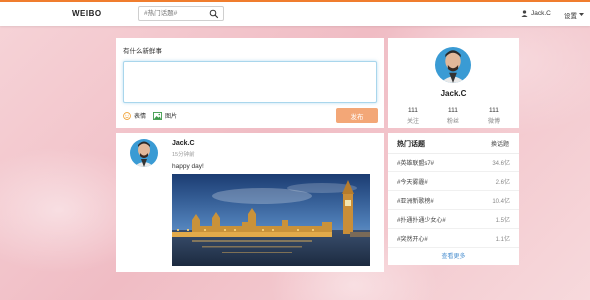  Describe the element at coordinates (501, 164) in the screenshot. I see `topic-count: 34.6亿` at that location.